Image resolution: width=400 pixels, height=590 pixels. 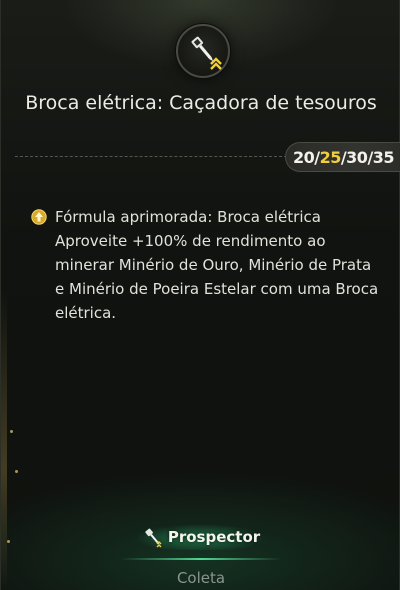 I want to click on level-3: 30, so click(x=357, y=157).